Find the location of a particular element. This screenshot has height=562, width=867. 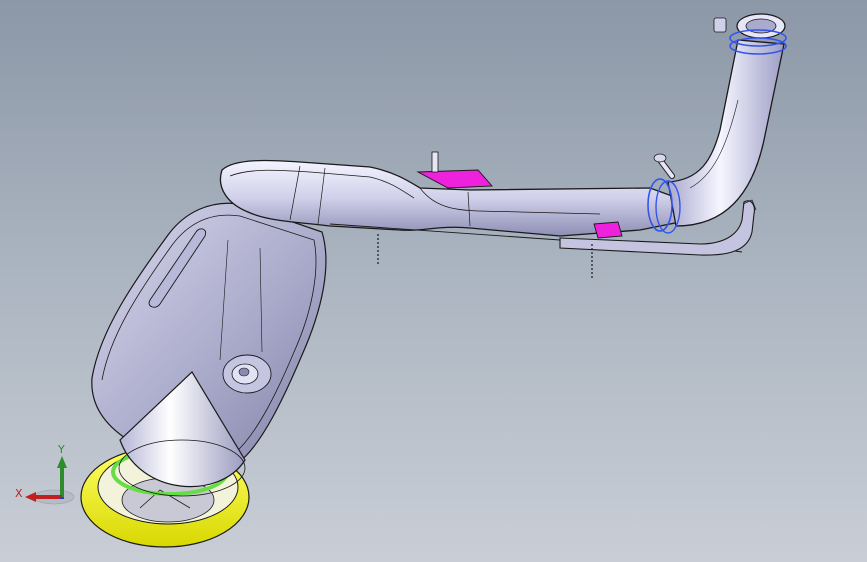

triad-x-label: X is located at coordinates (19, 493).